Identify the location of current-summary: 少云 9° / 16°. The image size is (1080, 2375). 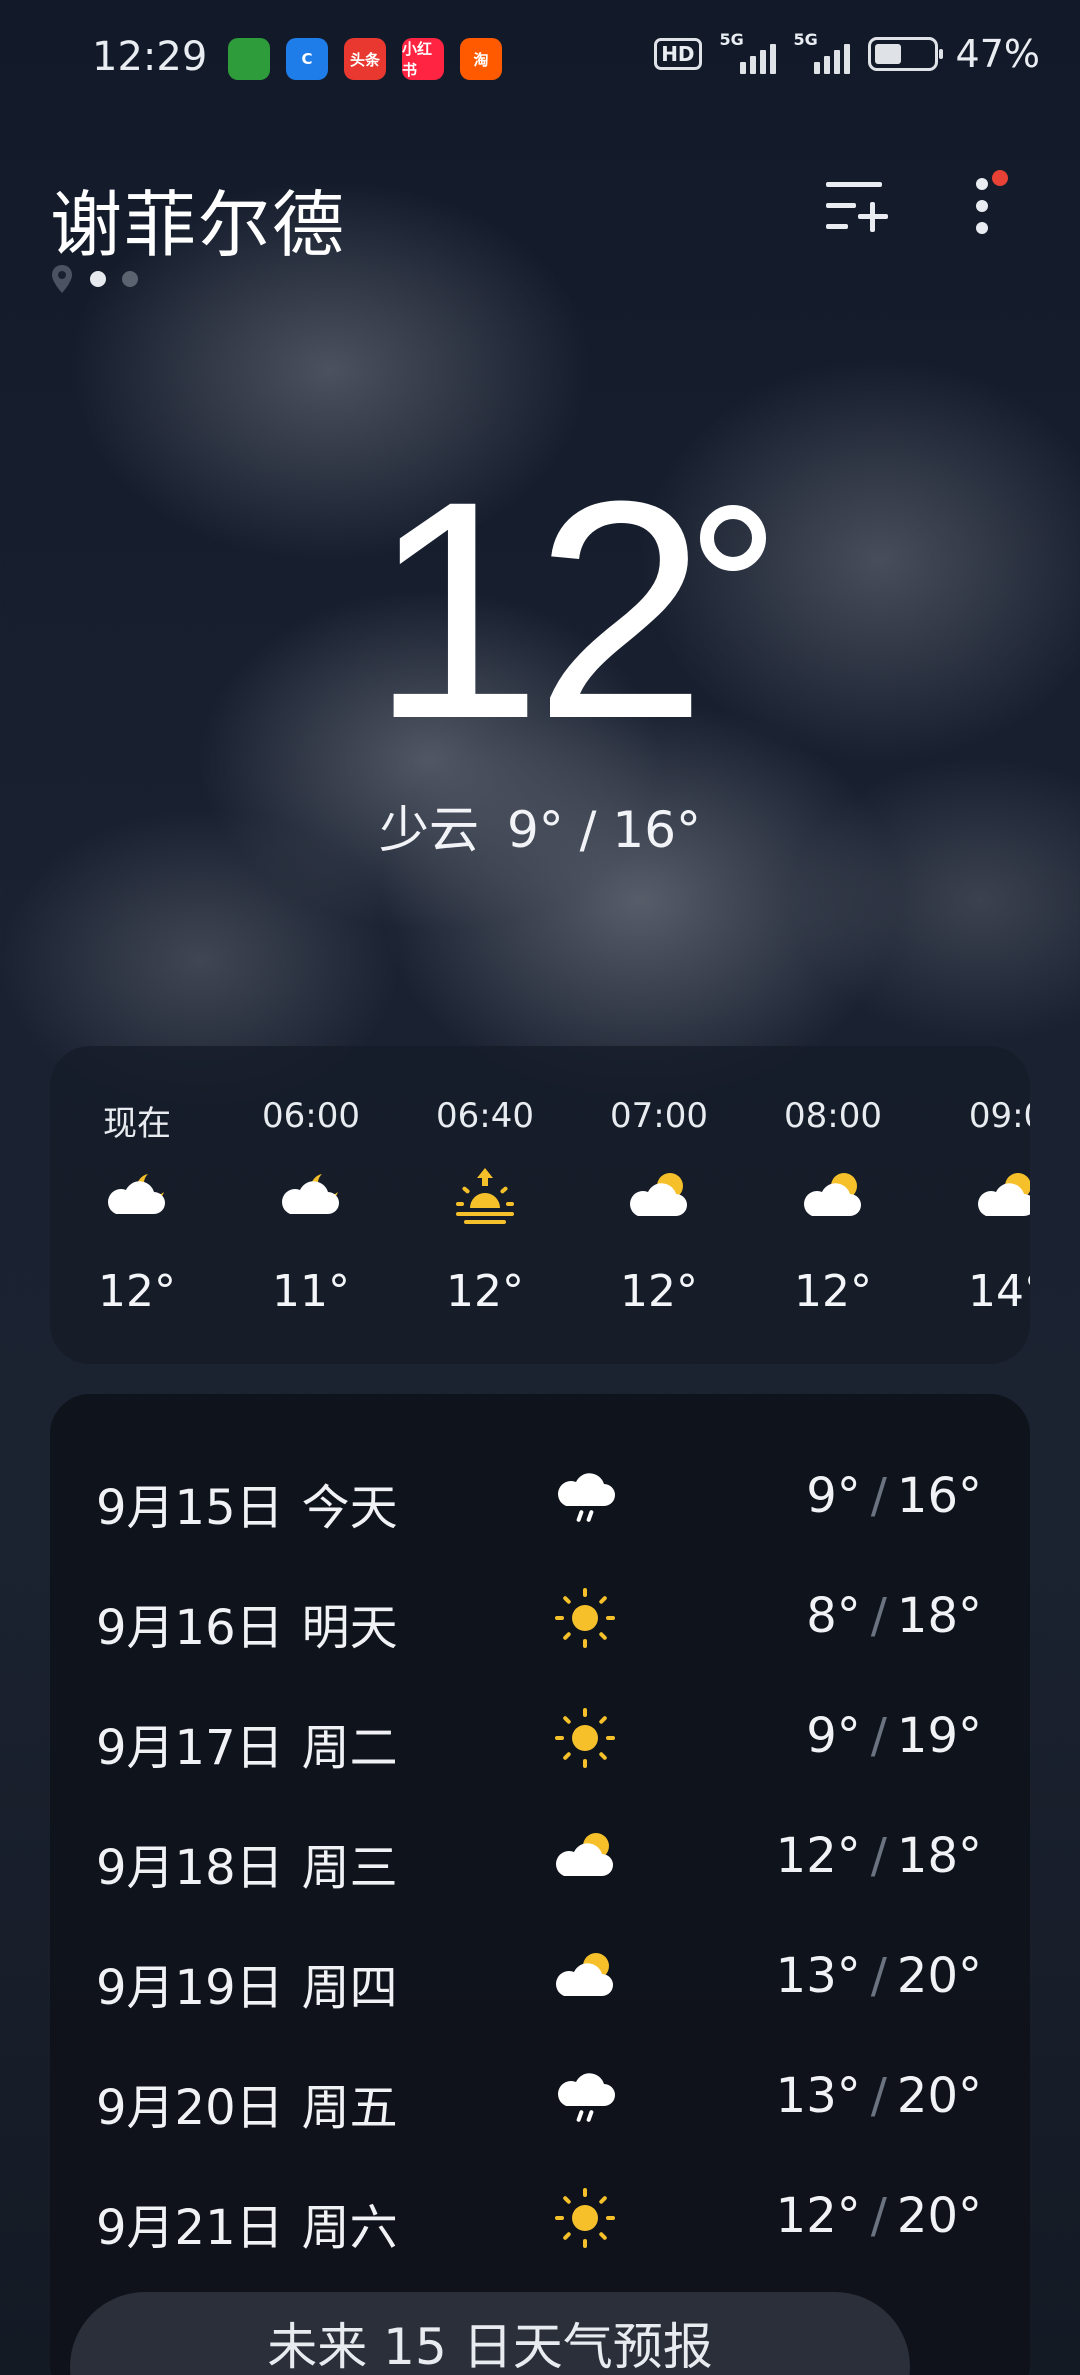
(540, 826).